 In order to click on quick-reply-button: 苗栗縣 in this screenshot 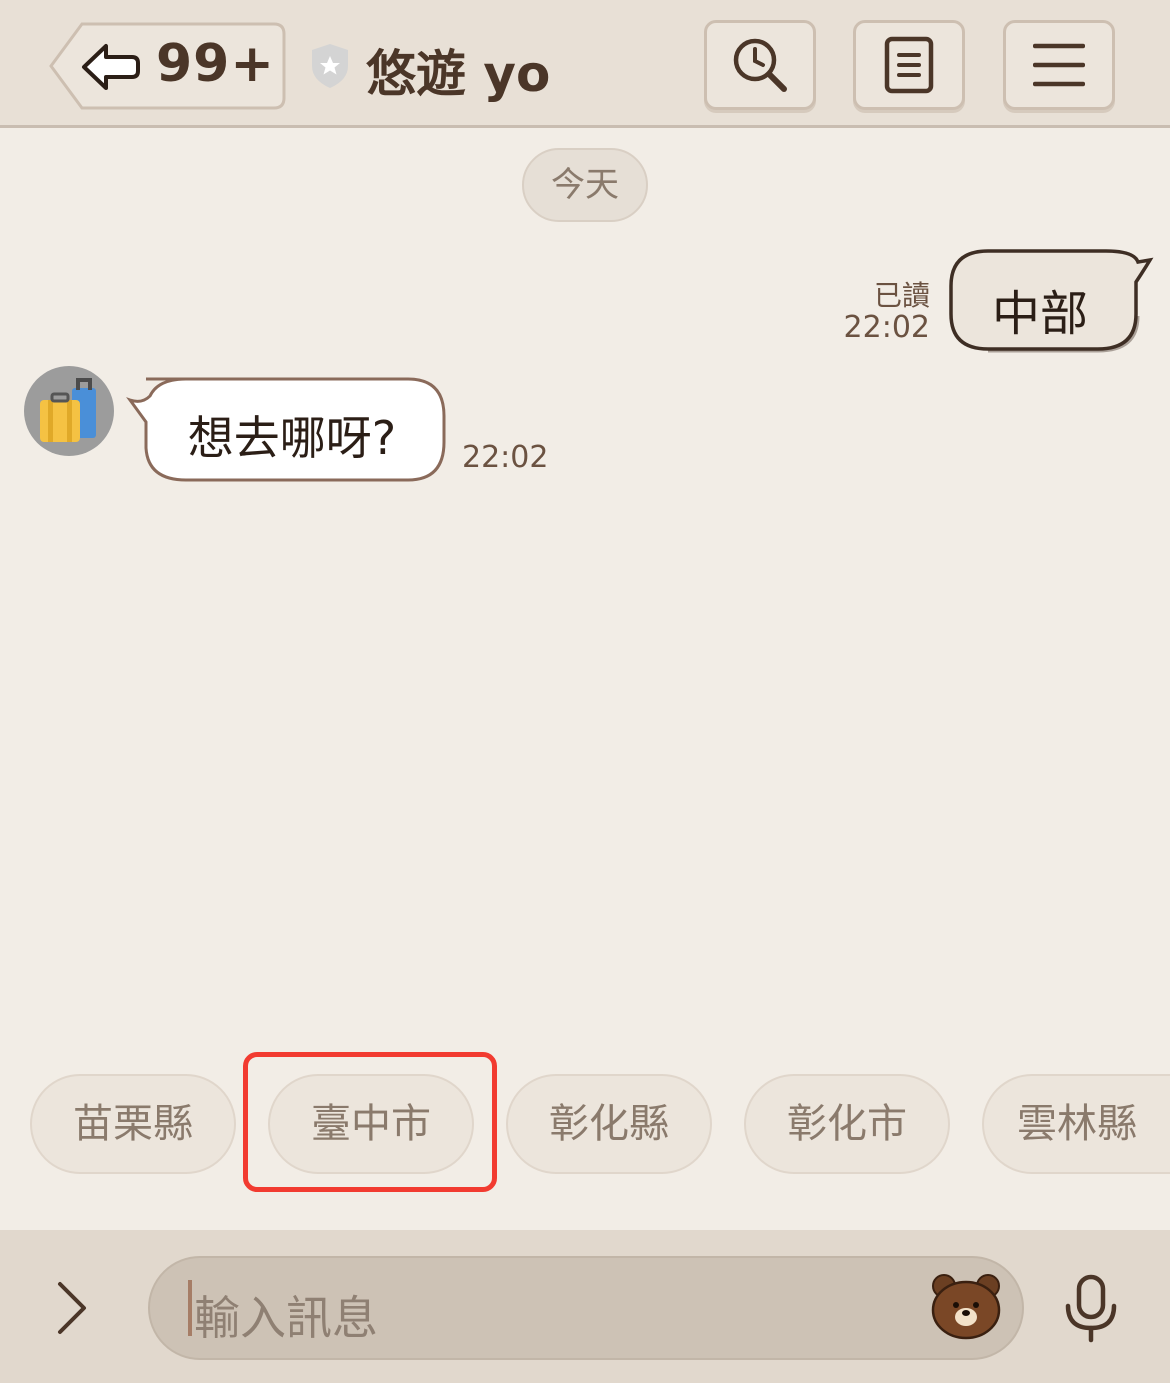, I will do `click(133, 1124)`.